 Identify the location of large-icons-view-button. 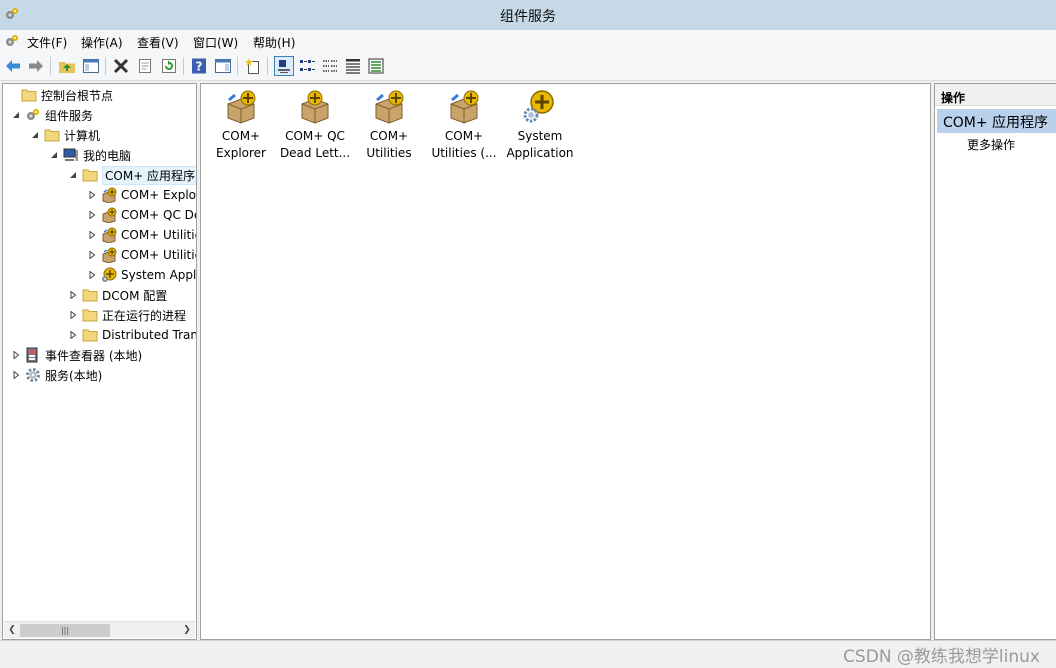
(284, 66).